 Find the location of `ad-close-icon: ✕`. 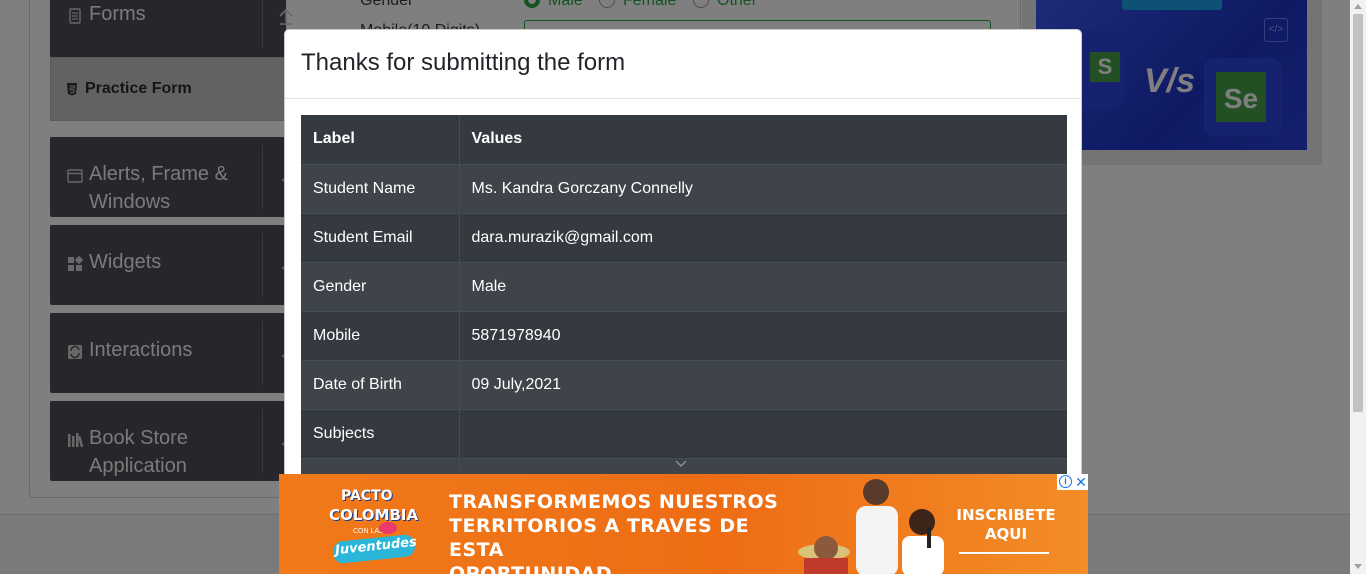

ad-close-icon: ✕ is located at coordinates (1081, 482).